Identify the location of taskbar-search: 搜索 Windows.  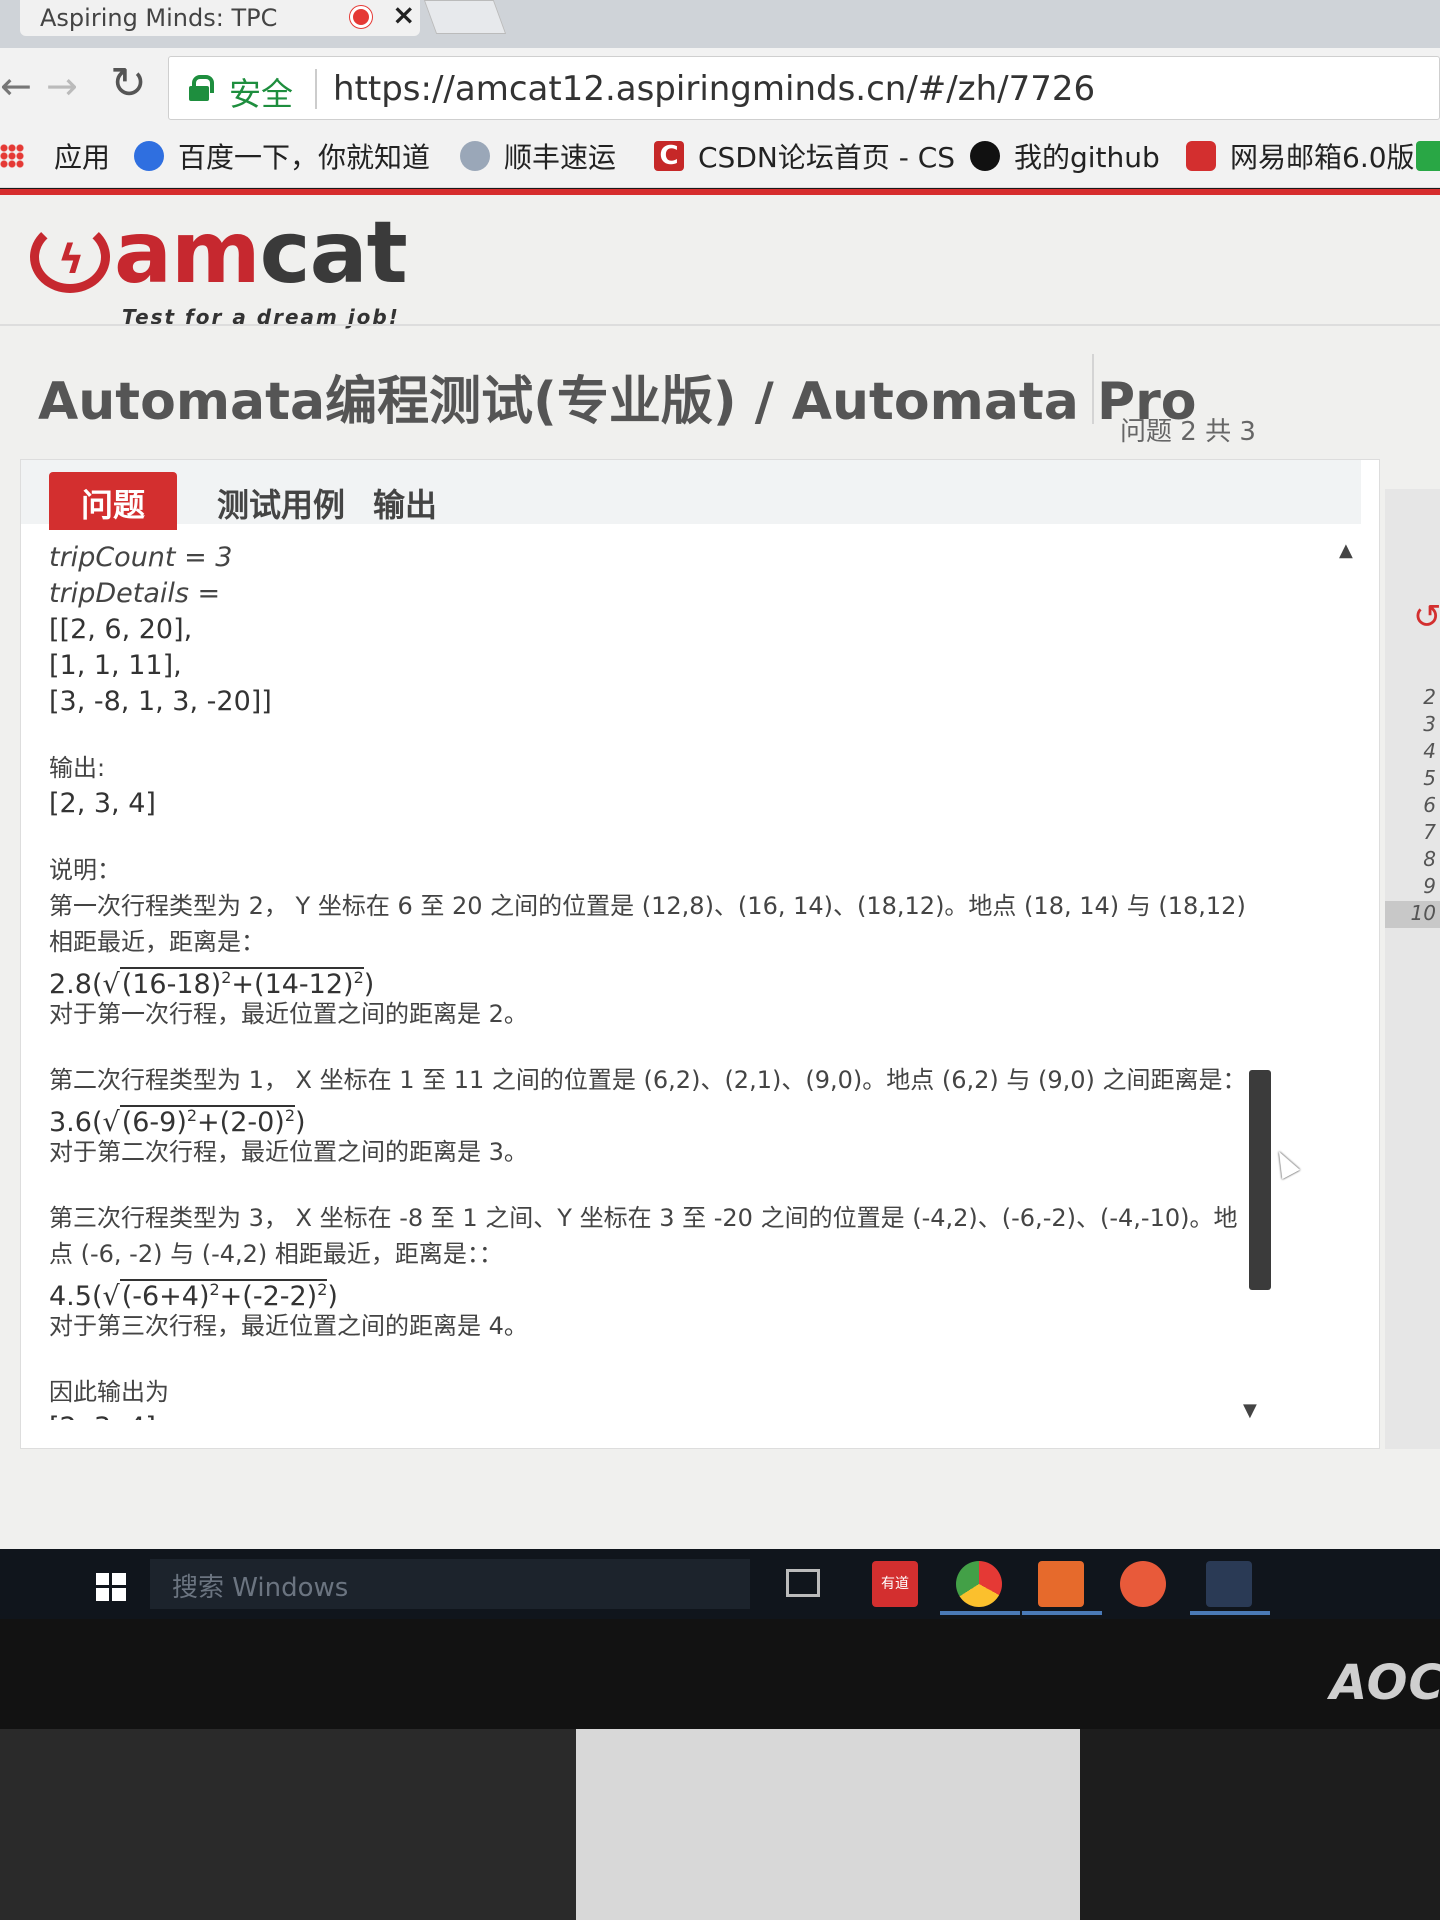
(450, 1584).